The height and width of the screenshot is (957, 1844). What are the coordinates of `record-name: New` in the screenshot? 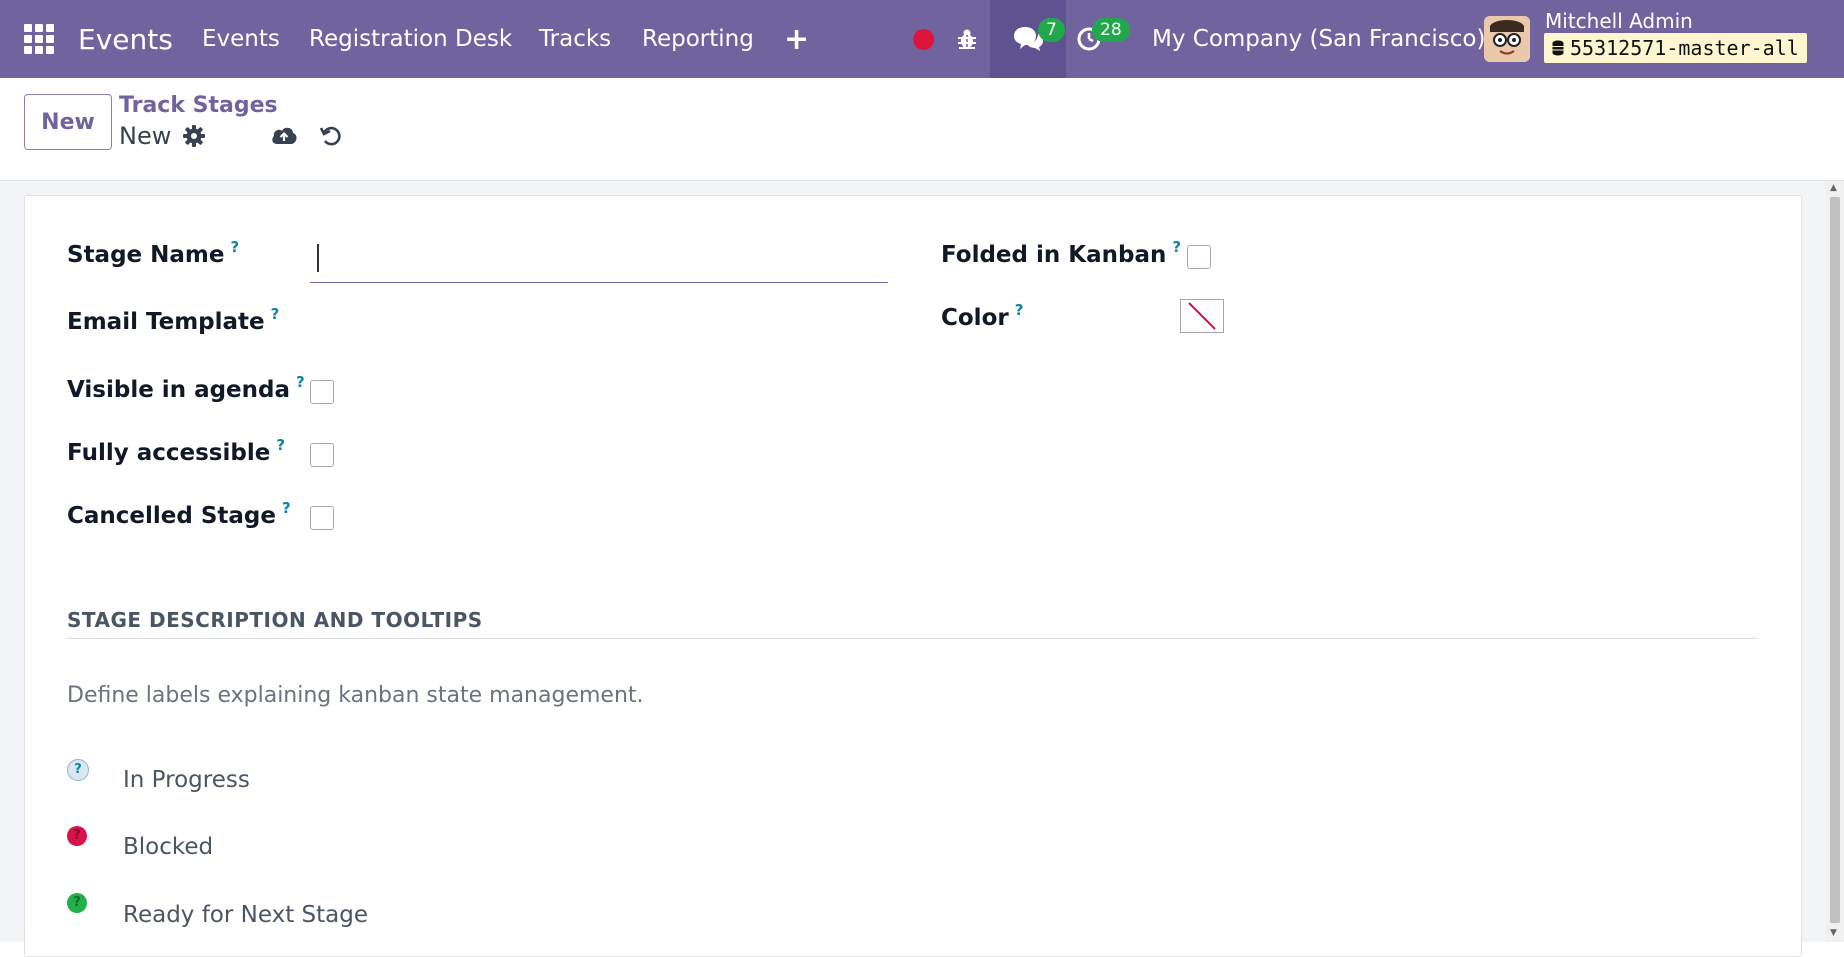 It's located at (145, 136).